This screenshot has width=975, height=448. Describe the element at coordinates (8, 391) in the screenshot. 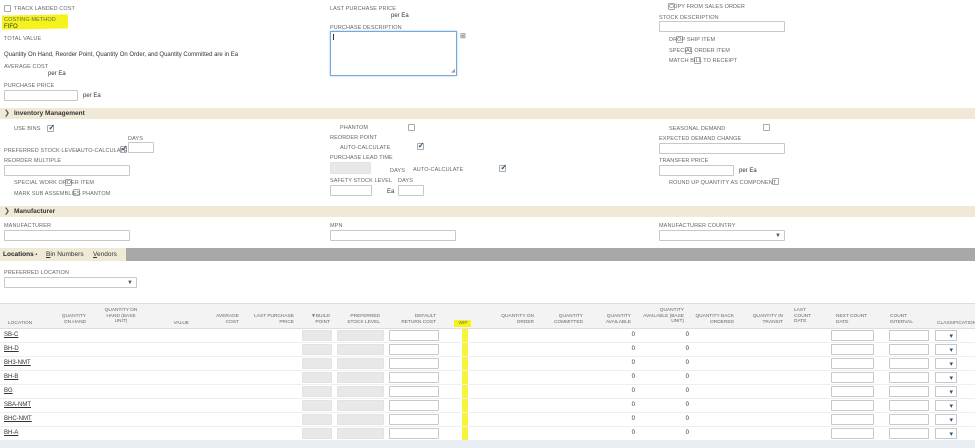

I see `location-link: BG` at that location.